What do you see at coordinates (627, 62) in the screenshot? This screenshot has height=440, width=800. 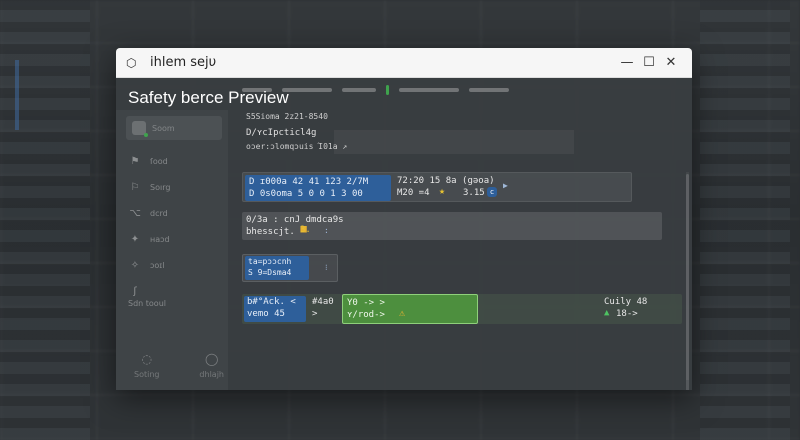 I see `minimize-button: —` at bounding box center [627, 62].